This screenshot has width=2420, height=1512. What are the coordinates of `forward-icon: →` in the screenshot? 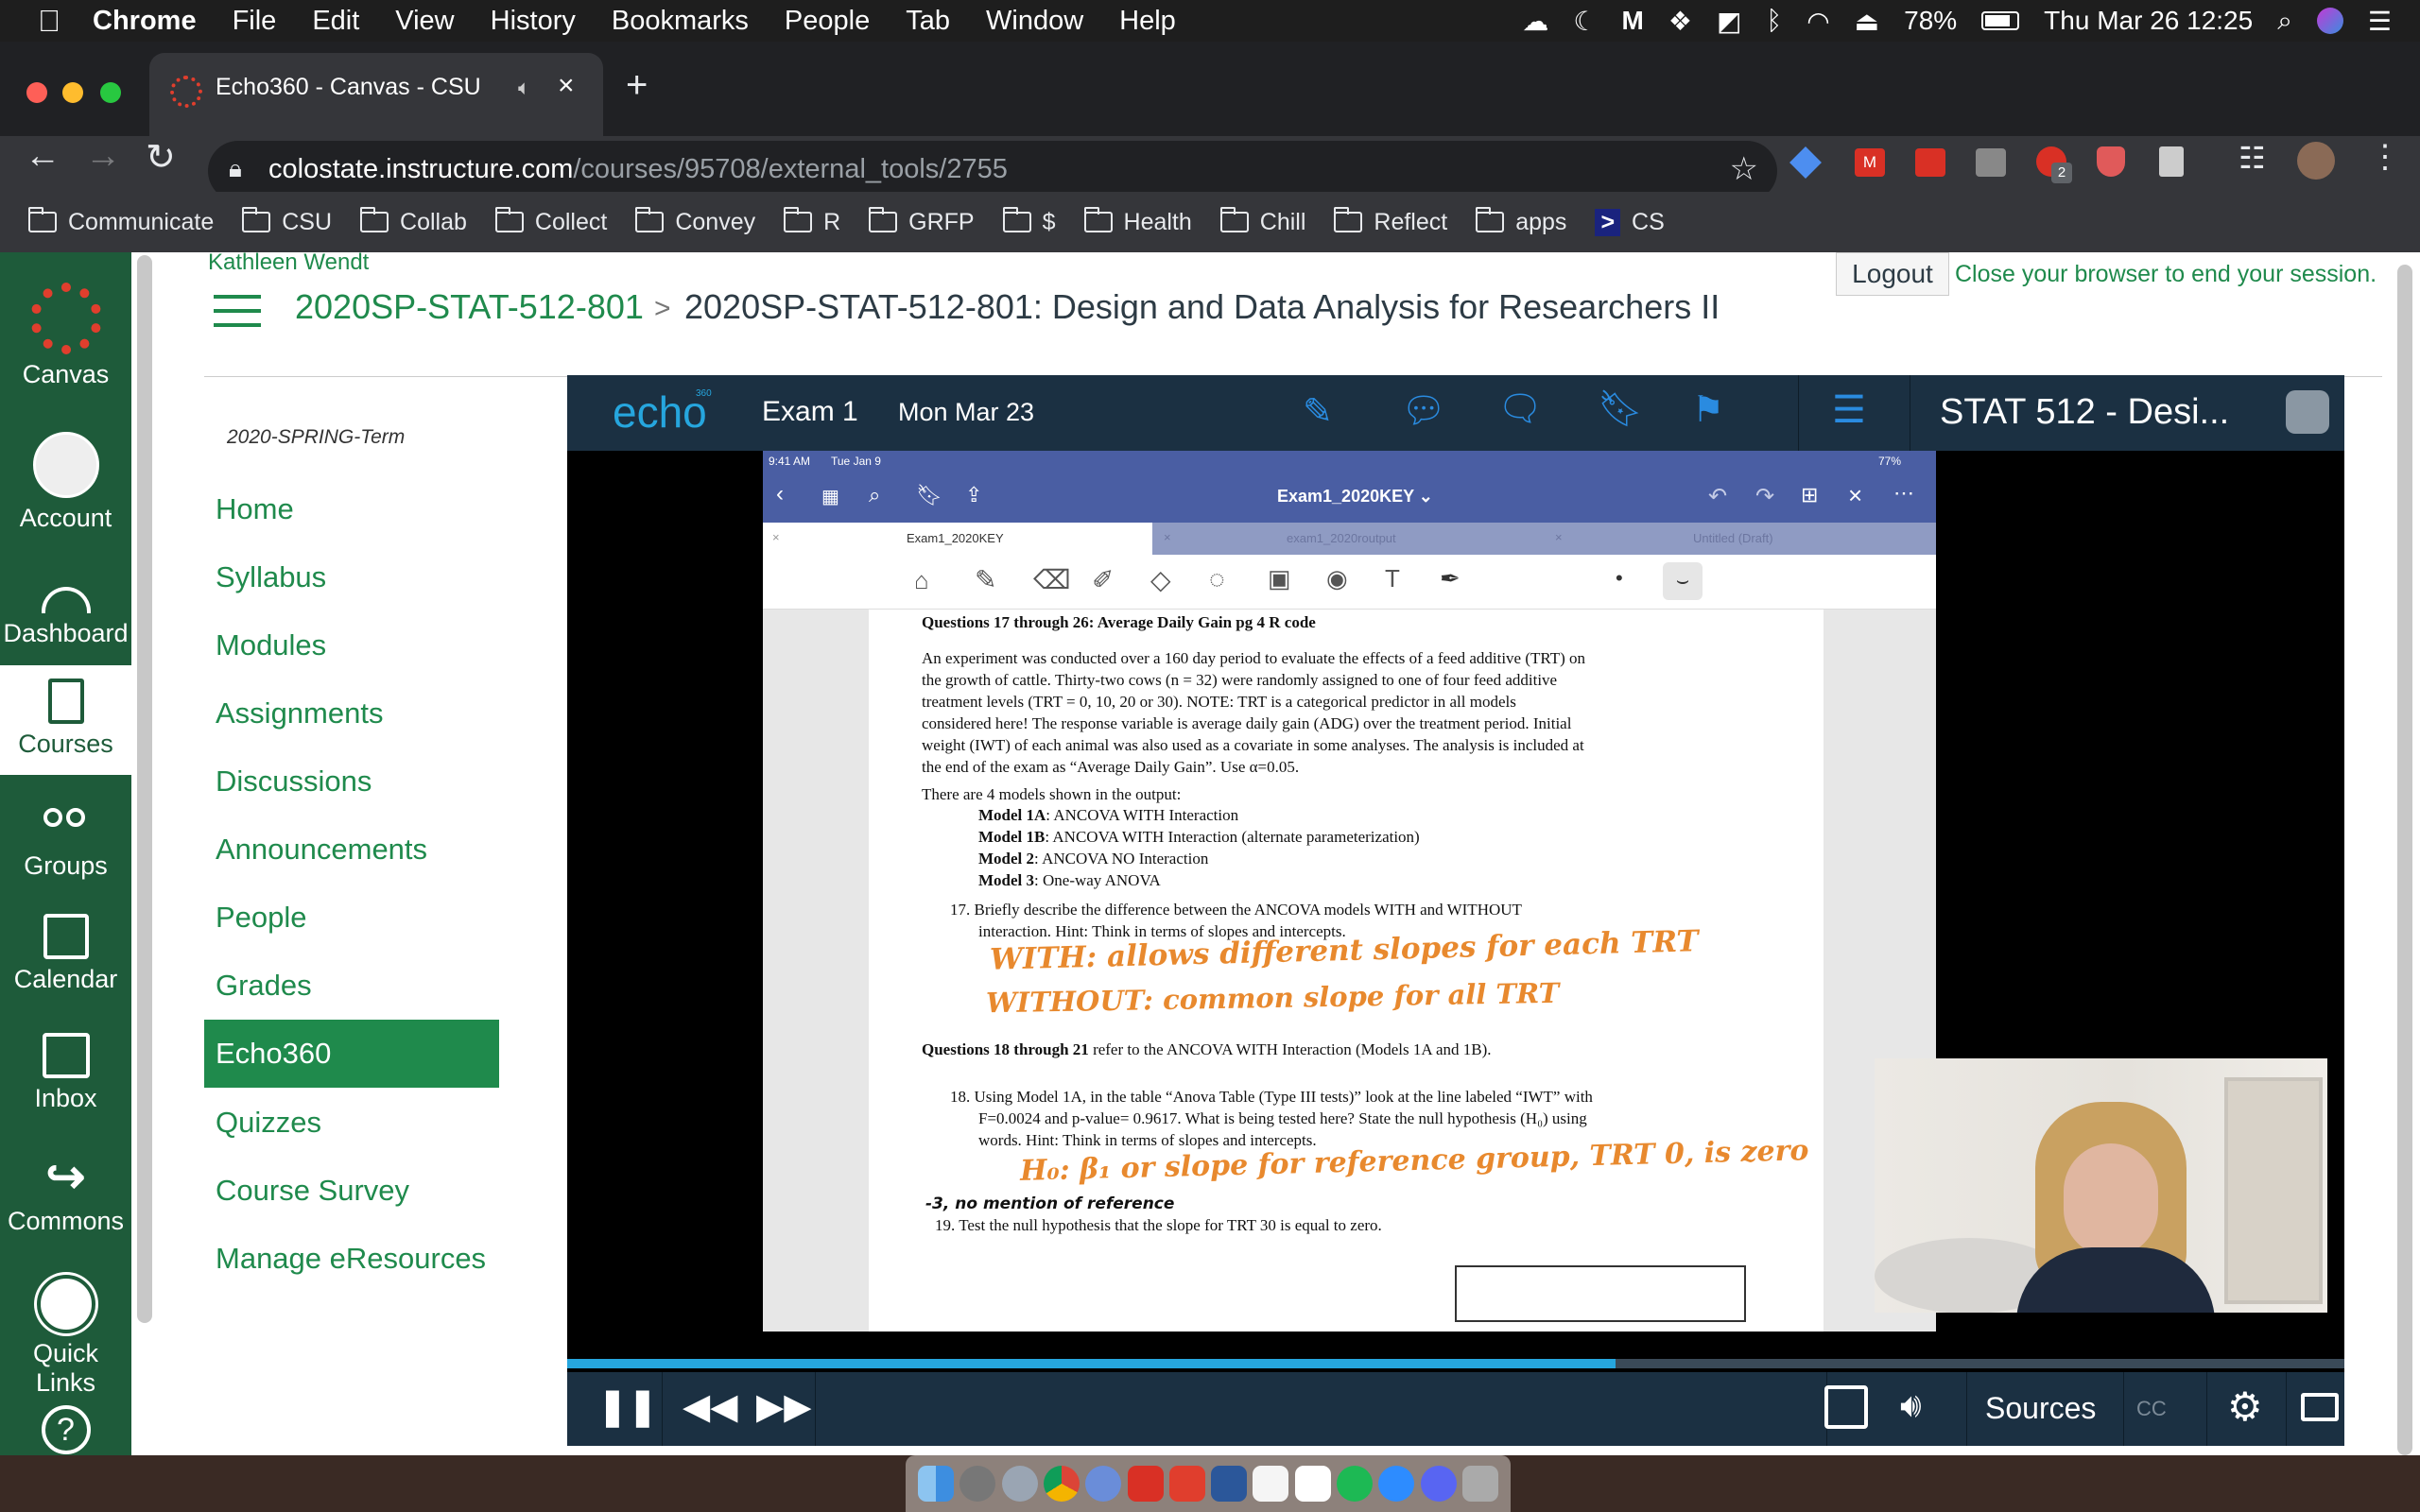 It's located at (103, 156).